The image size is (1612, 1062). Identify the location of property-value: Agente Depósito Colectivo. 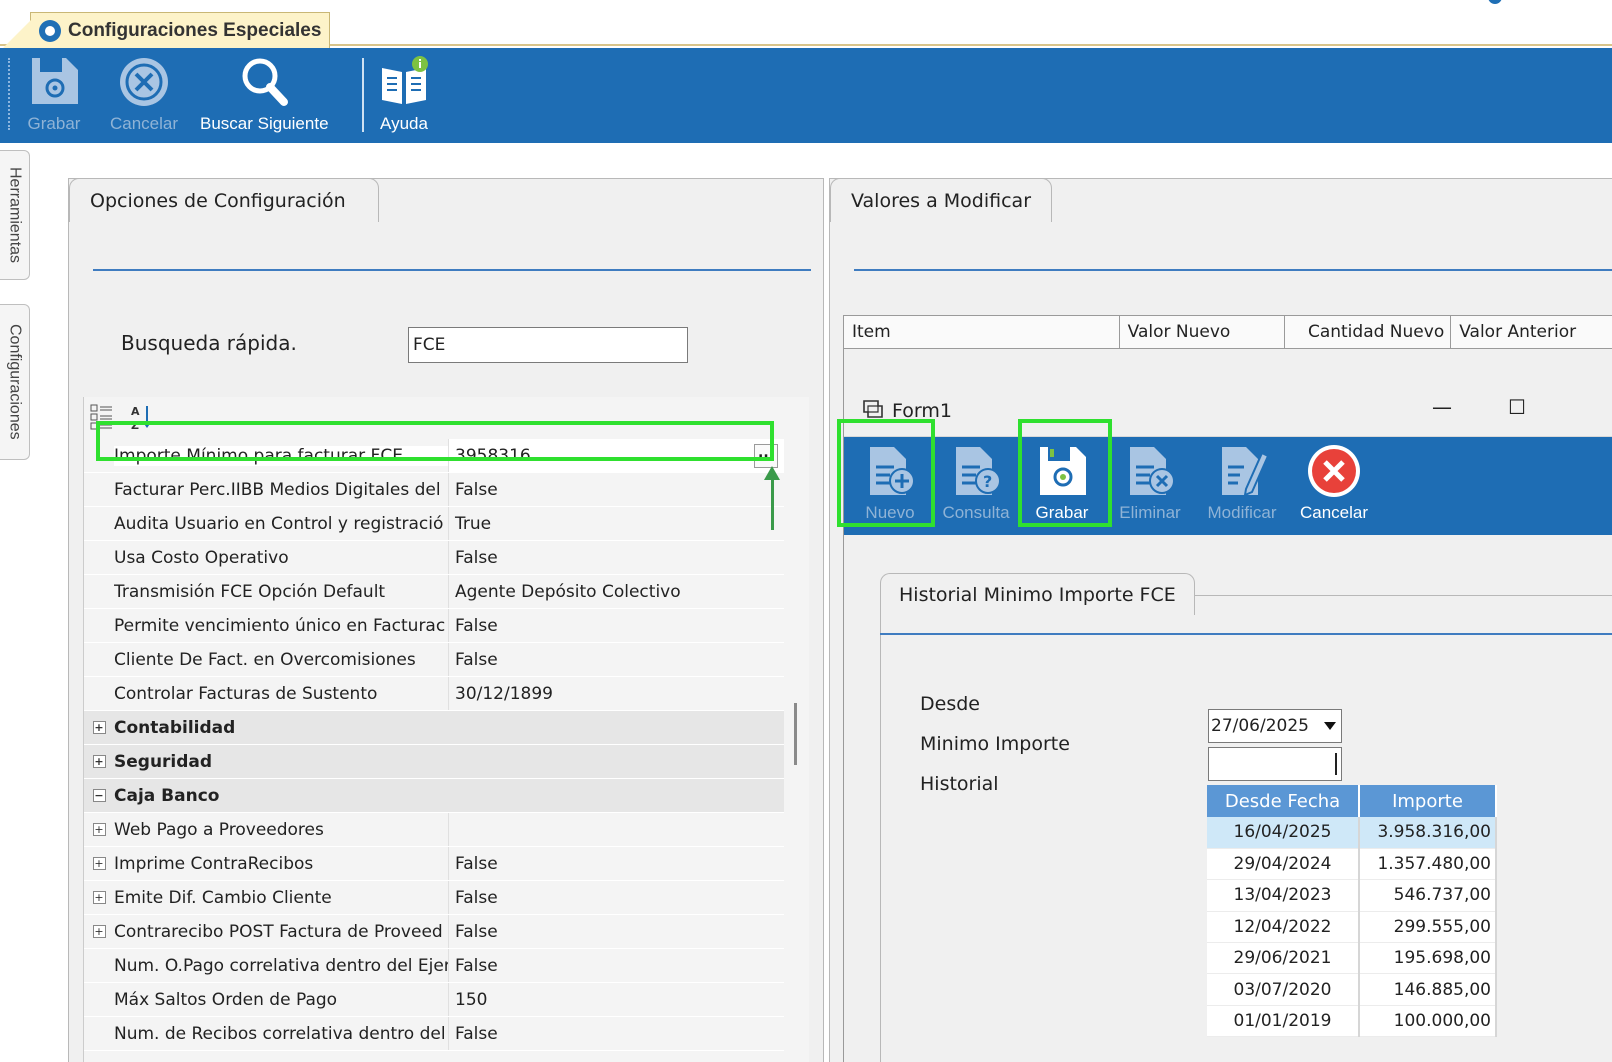
(616, 591).